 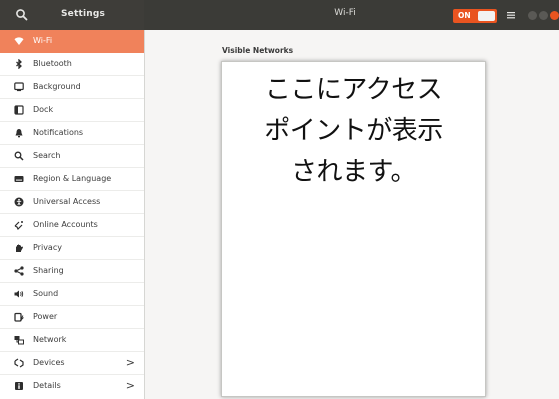 What do you see at coordinates (464, 15) in the screenshot?
I see `wifi-toggle-label: ON` at bounding box center [464, 15].